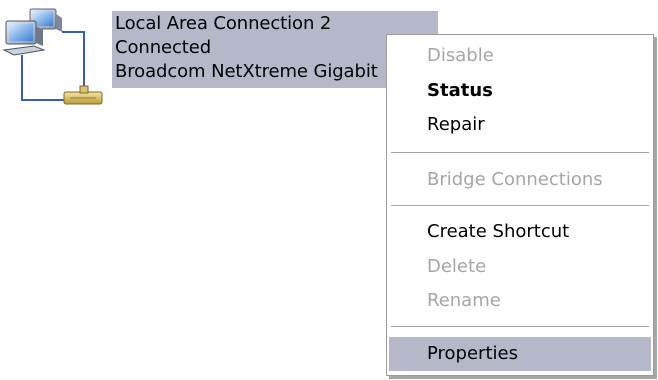 This screenshot has height=380, width=658. I want to click on menu-item-status: Status, so click(520, 91).